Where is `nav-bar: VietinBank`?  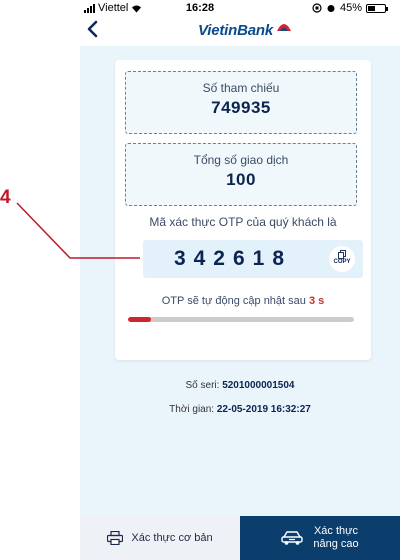 nav-bar: VietinBank is located at coordinates (240, 32).